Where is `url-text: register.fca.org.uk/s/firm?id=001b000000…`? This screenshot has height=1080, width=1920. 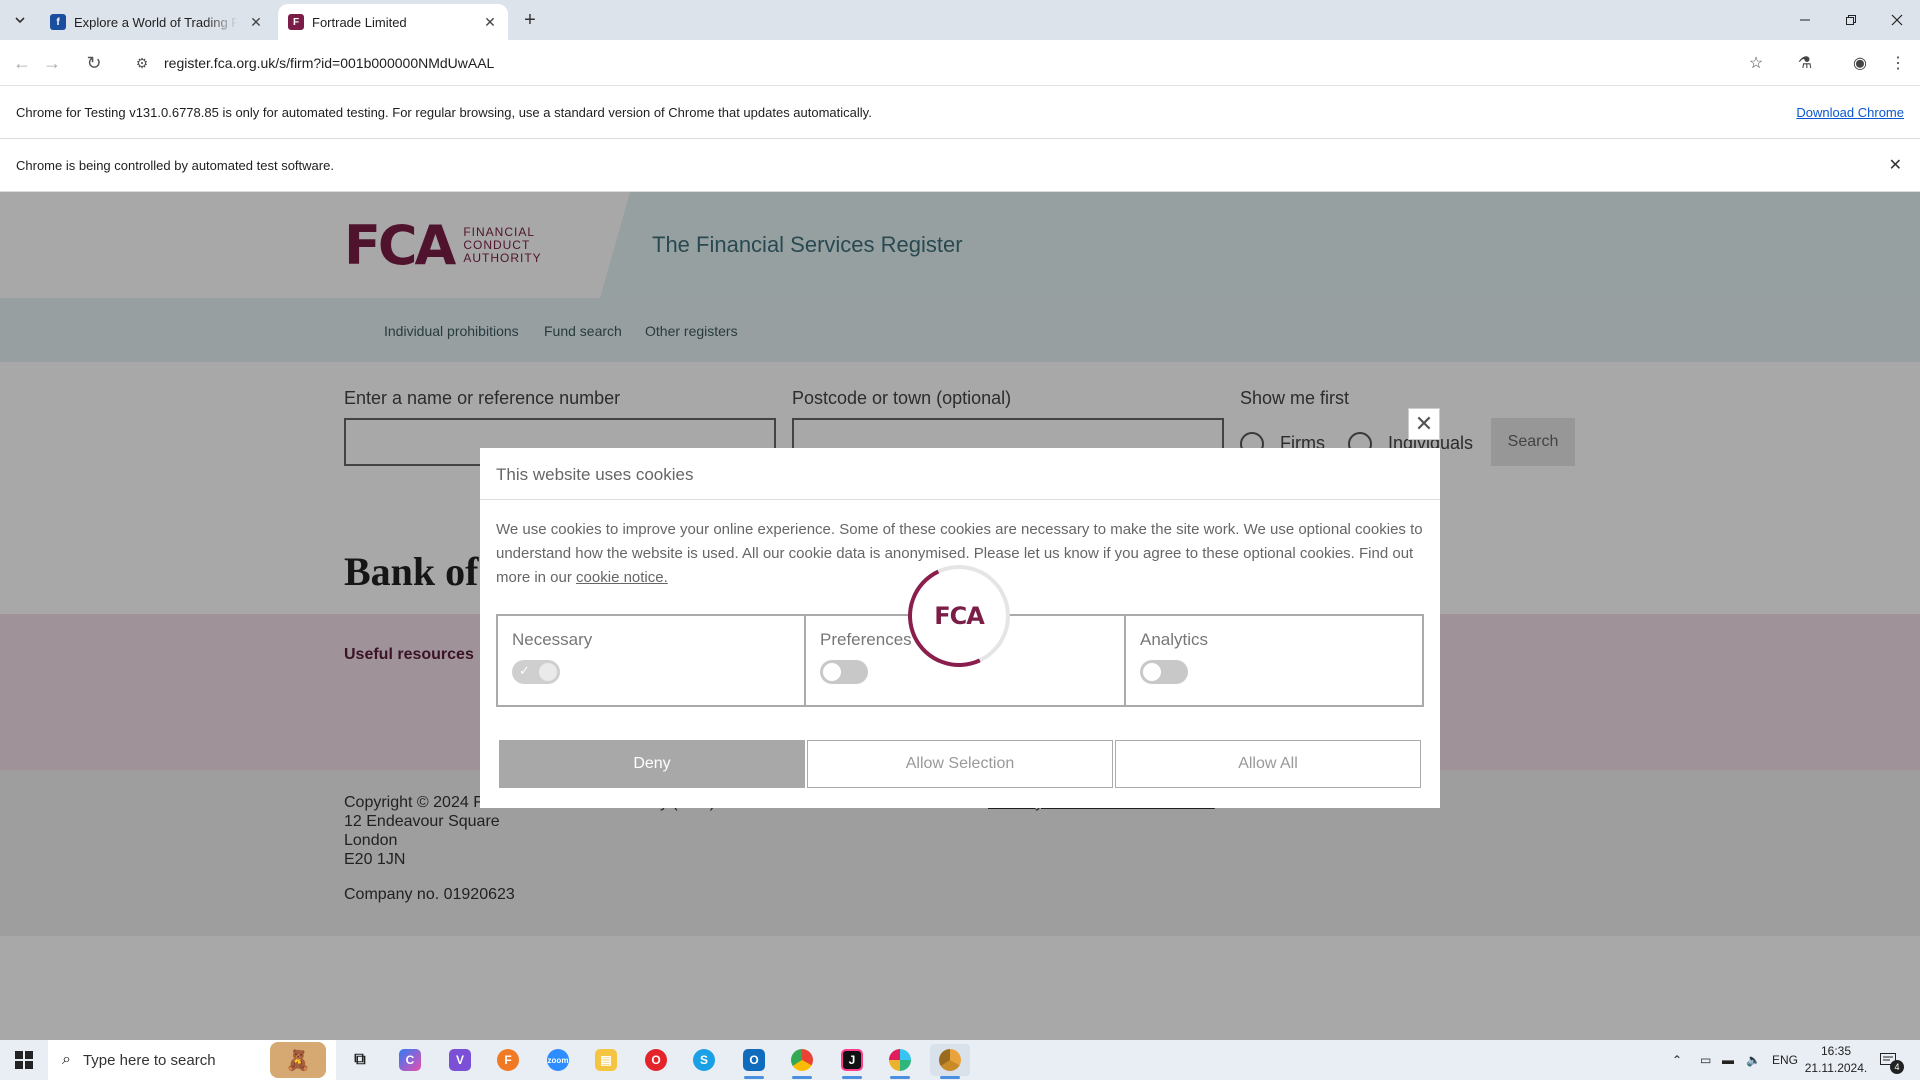
url-text: register.fca.org.uk/s/firm?id=001b000000… is located at coordinates (329, 63).